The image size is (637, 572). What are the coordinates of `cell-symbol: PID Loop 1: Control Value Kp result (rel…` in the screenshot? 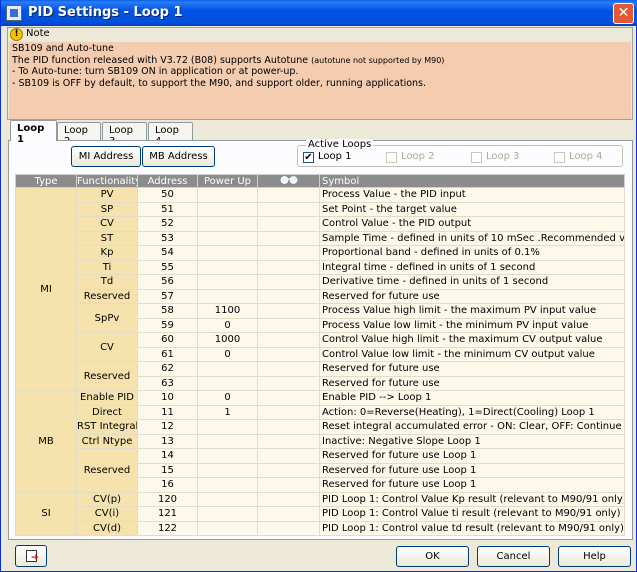 It's located at (472, 499).